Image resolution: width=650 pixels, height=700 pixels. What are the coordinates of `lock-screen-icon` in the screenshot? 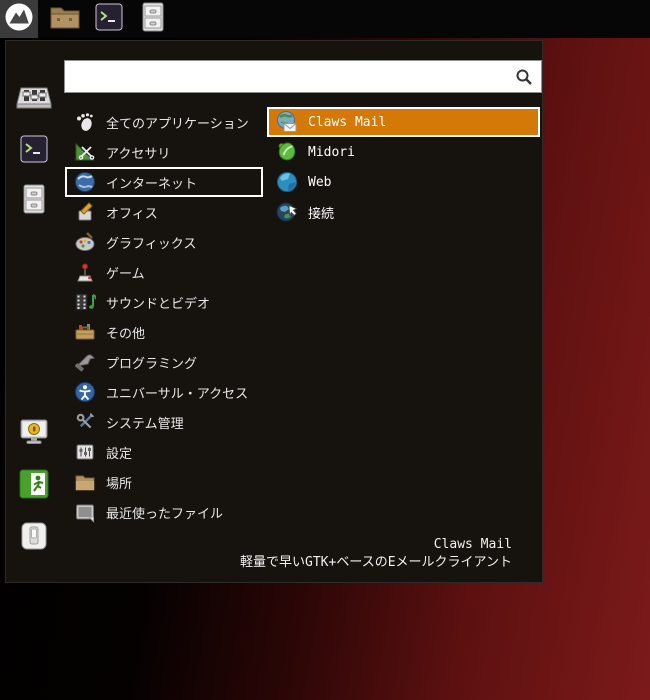 It's located at (34, 435).